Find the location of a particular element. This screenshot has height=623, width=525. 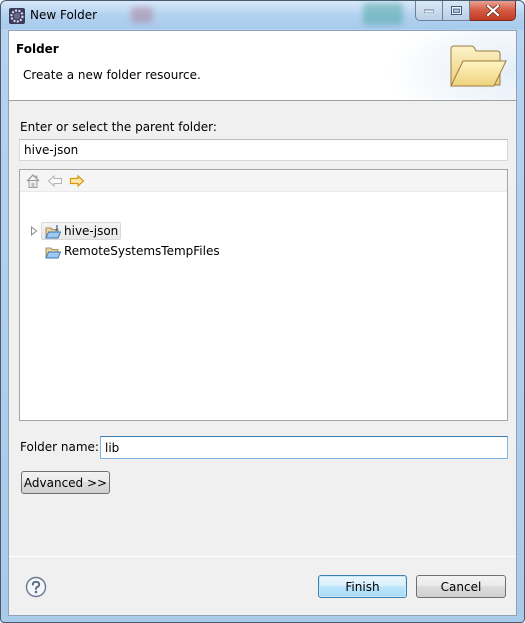

parent-folder-label: Enter or select the parent folder: is located at coordinates (118, 127).